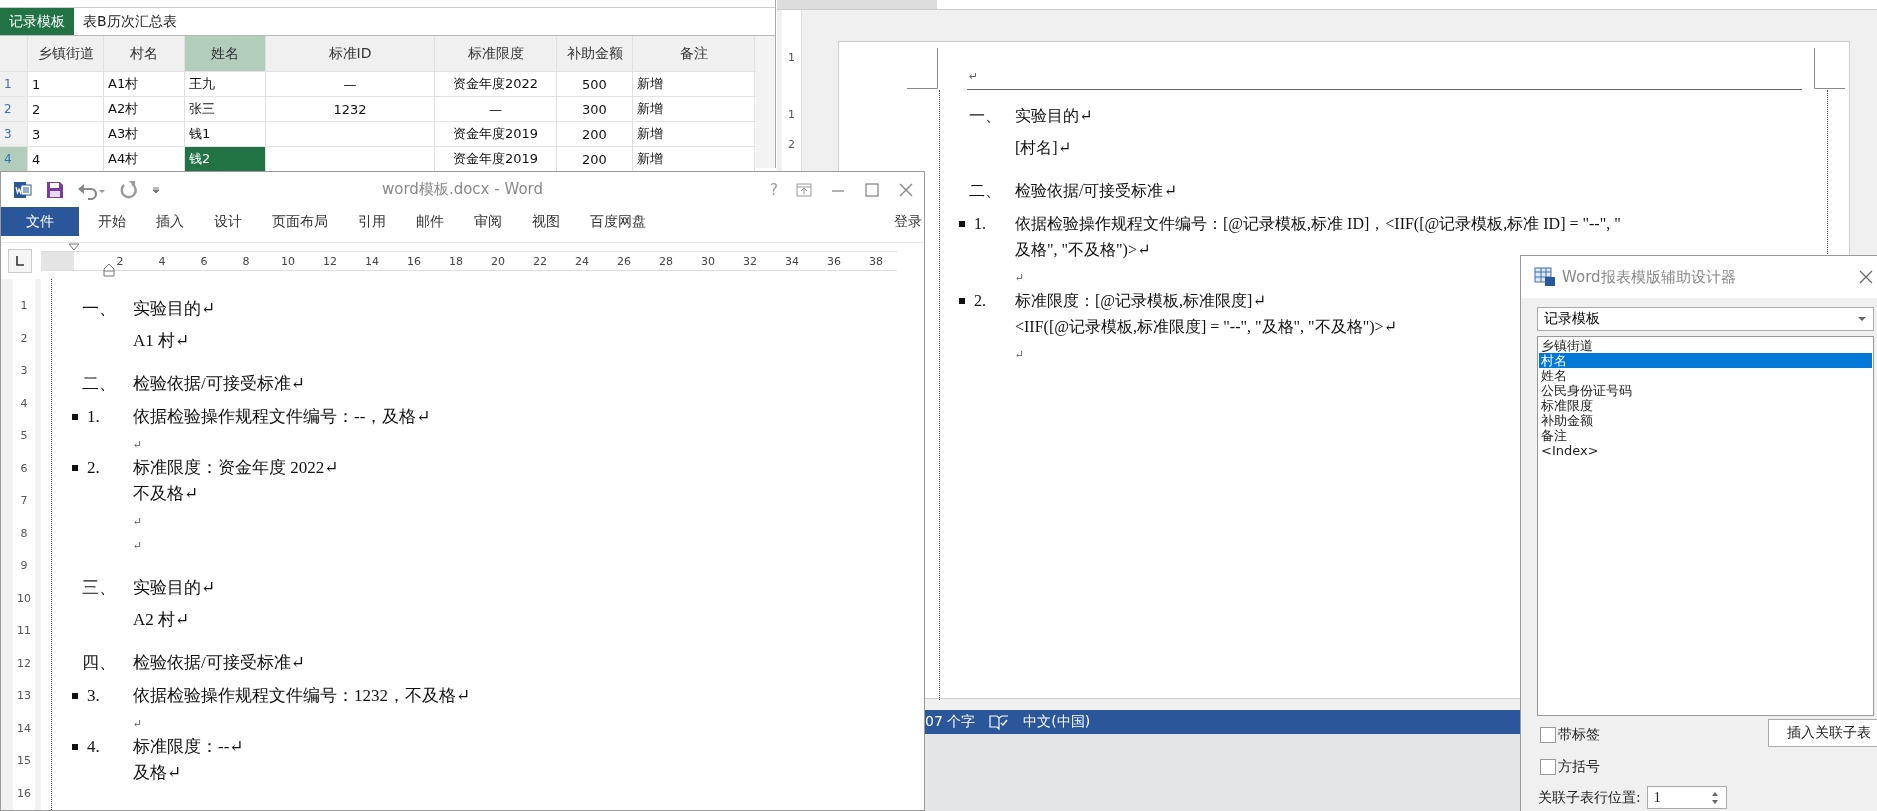 The image size is (1877, 811). I want to click on column-header: 标准ID, so click(350, 53).